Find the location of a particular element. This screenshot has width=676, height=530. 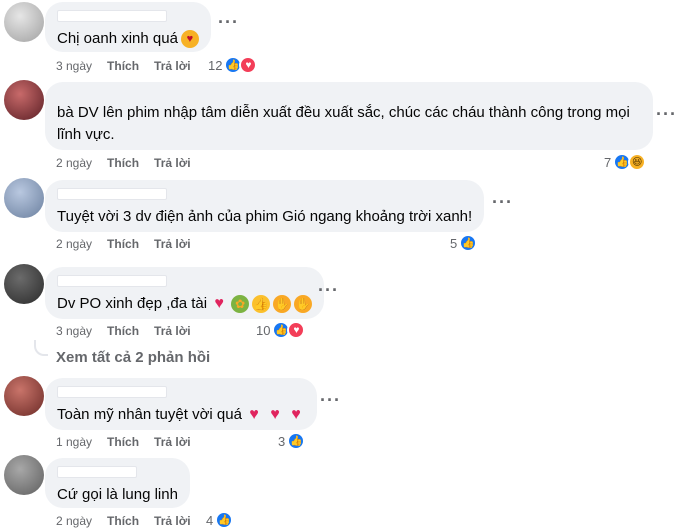

reaction-summary: 4 👍 is located at coordinates (220, 520).